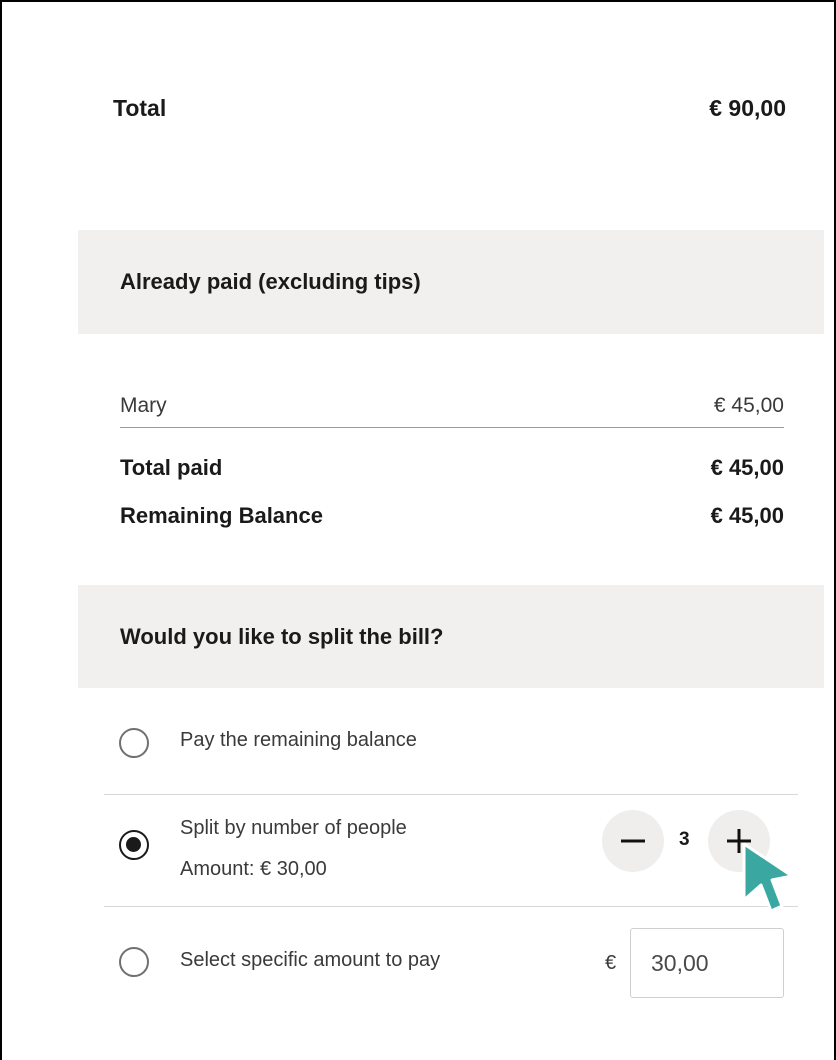 Image resolution: width=836 pixels, height=1060 pixels. What do you see at coordinates (134, 962) in the screenshot?
I see `specific-amount-radio` at bounding box center [134, 962].